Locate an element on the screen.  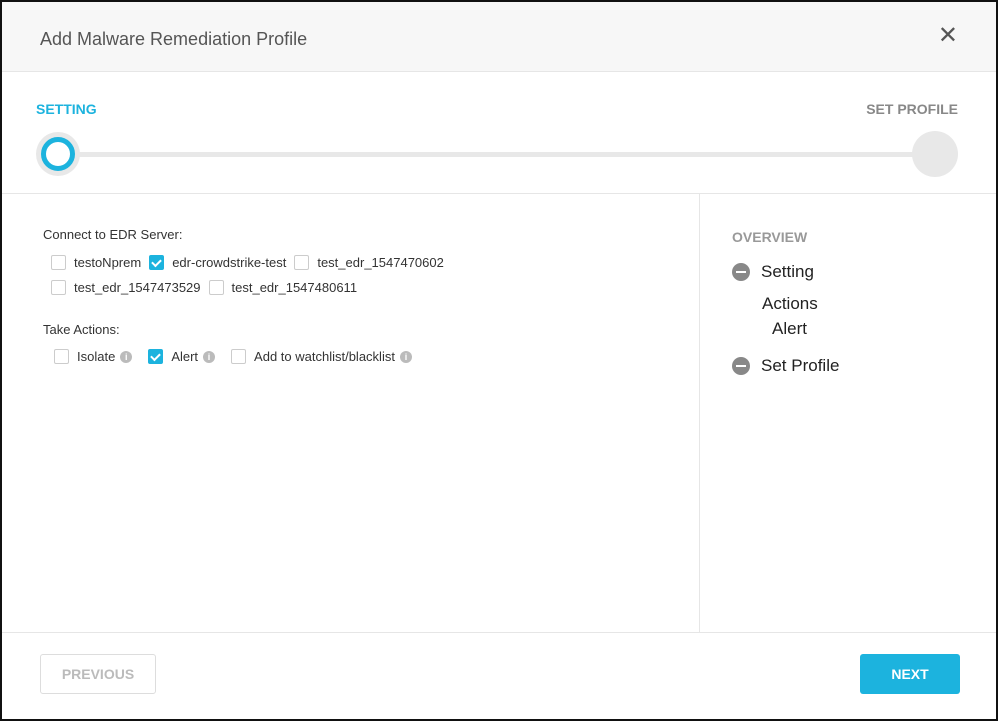
option-label: test_edr_1547473529 is located at coordinates (137, 287).